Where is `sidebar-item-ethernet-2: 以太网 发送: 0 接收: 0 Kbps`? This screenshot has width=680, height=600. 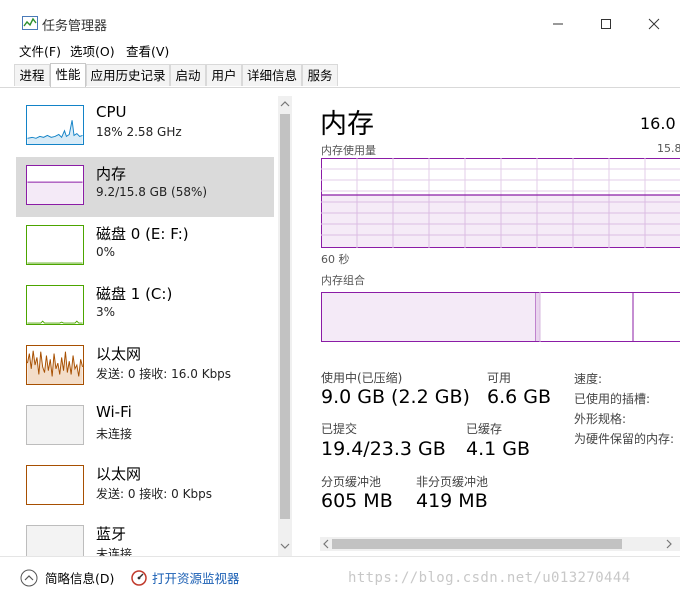 sidebar-item-ethernet-2: 以太网 发送: 0 接收: 0 Kbps is located at coordinates (145, 487).